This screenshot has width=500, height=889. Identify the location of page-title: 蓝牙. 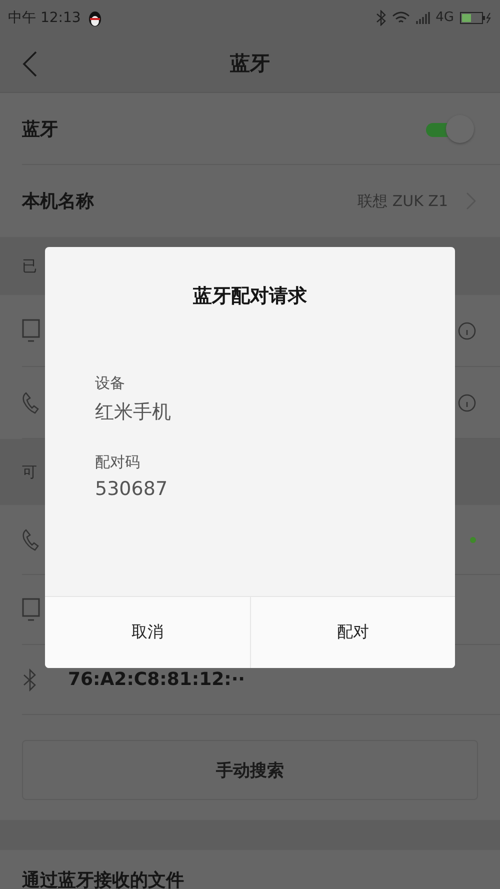
(250, 63).